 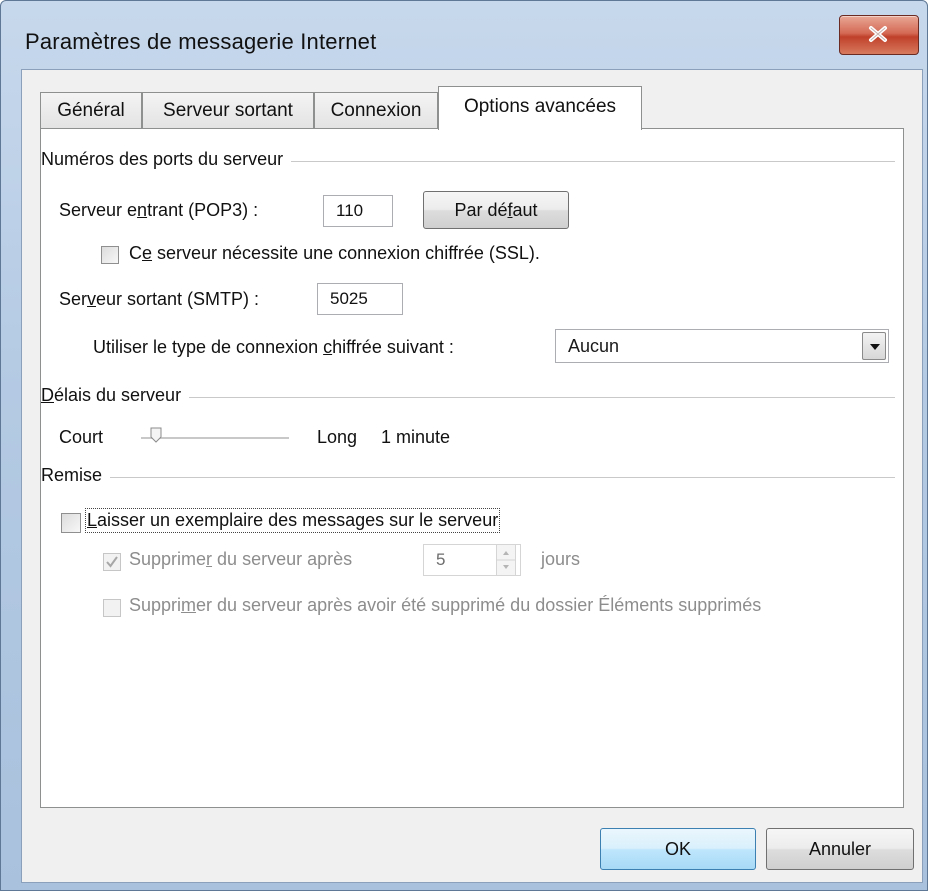 What do you see at coordinates (561, 559) in the screenshot?
I see `days-label: jours` at bounding box center [561, 559].